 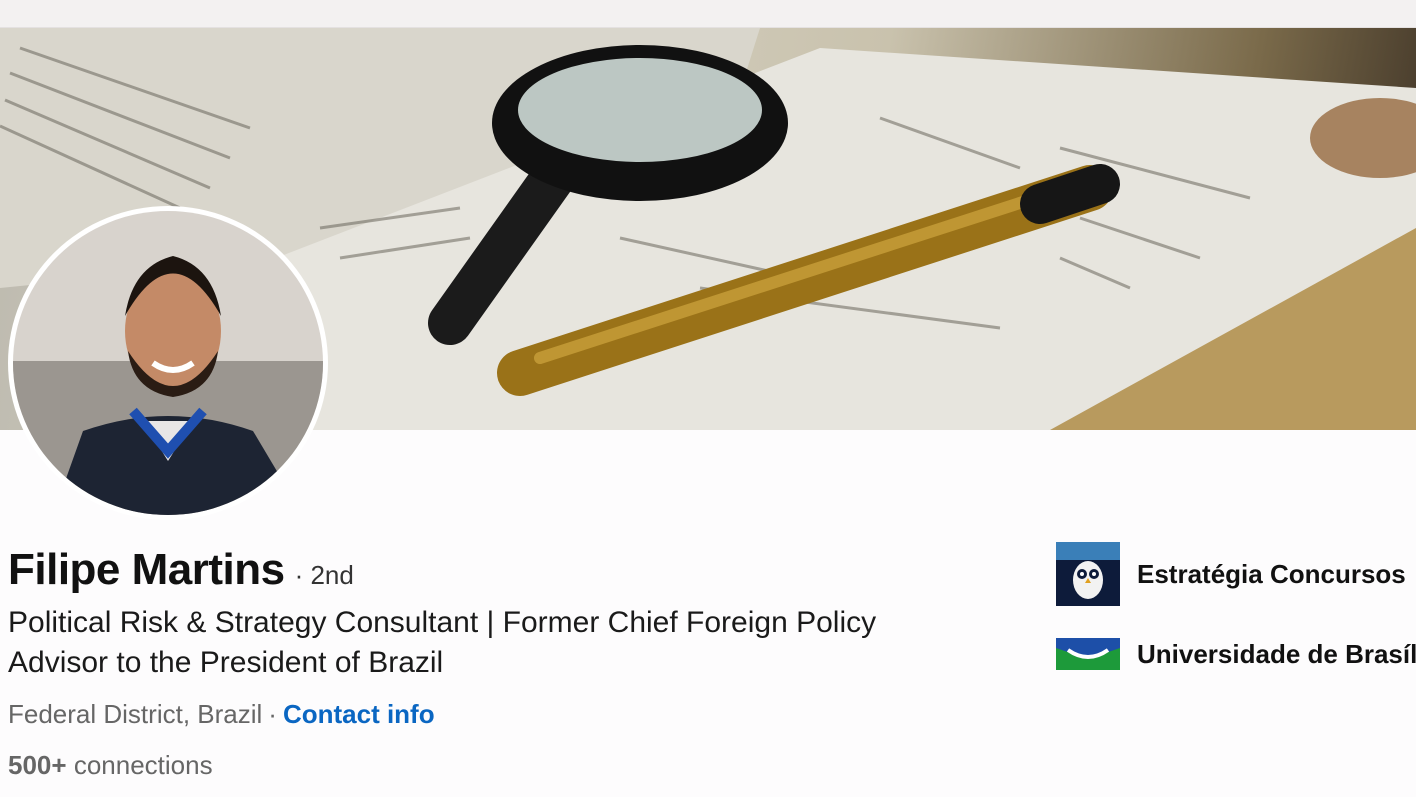 What do you see at coordinates (1271, 573) in the screenshot?
I see `experience-company-name: Estratégia Concursos` at bounding box center [1271, 573].